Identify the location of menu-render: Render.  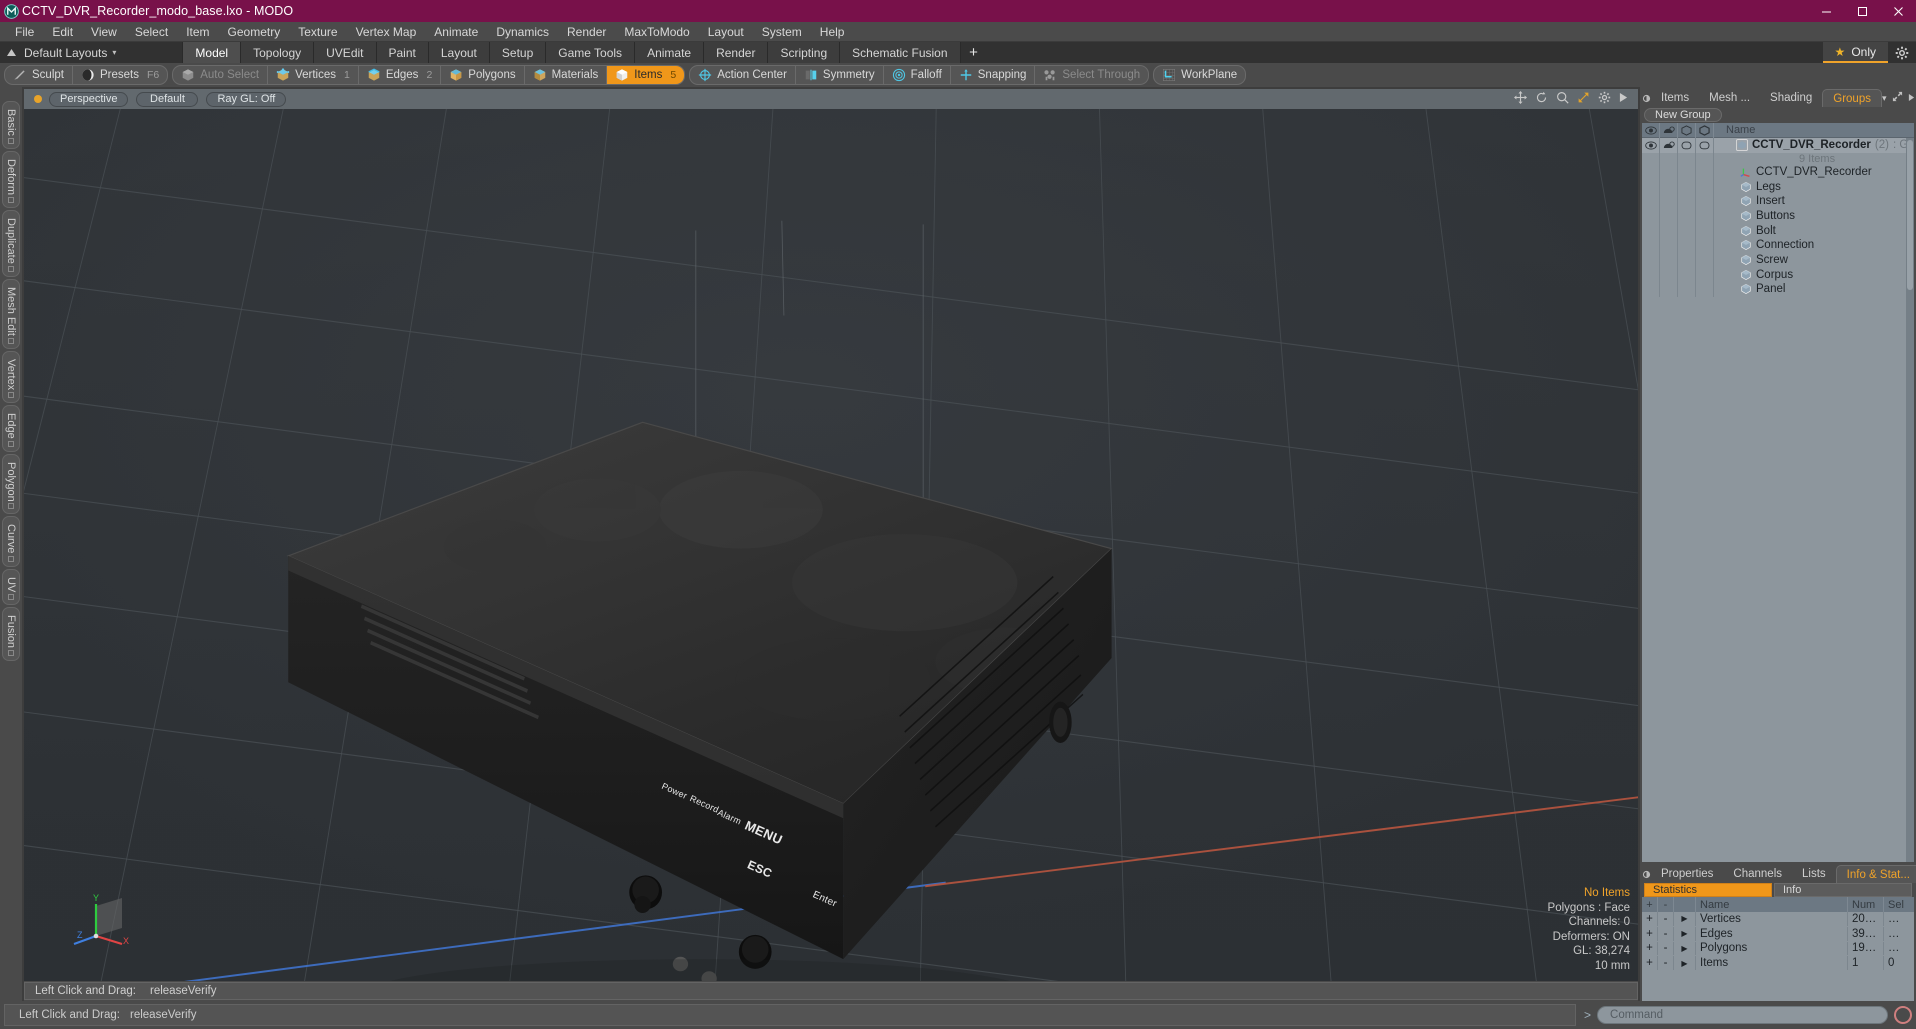
(586, 32).